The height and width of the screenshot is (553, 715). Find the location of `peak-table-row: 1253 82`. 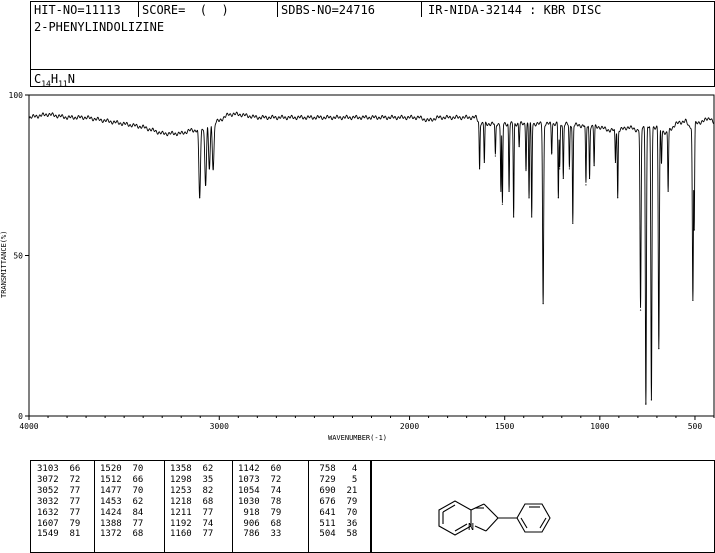

peak-table-row: 1253 82 is located at coordinates (192, 490).